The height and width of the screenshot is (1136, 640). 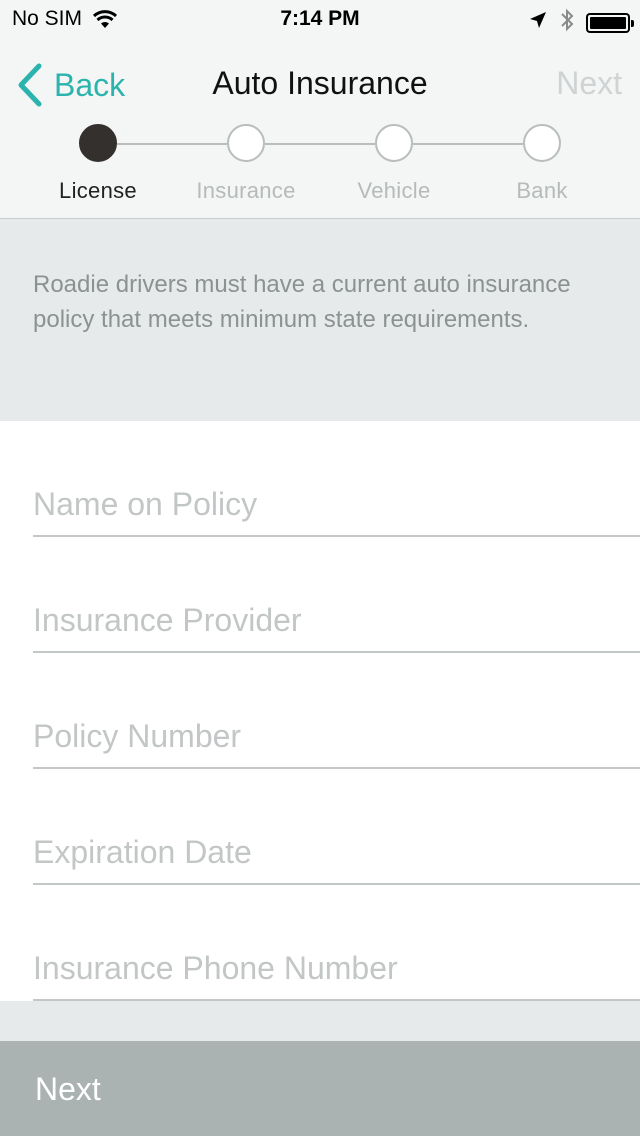 What do you see at coordinates (98, 190) in the screenshot?
I see `step-label-license: License` at bounding box center [98, 190].